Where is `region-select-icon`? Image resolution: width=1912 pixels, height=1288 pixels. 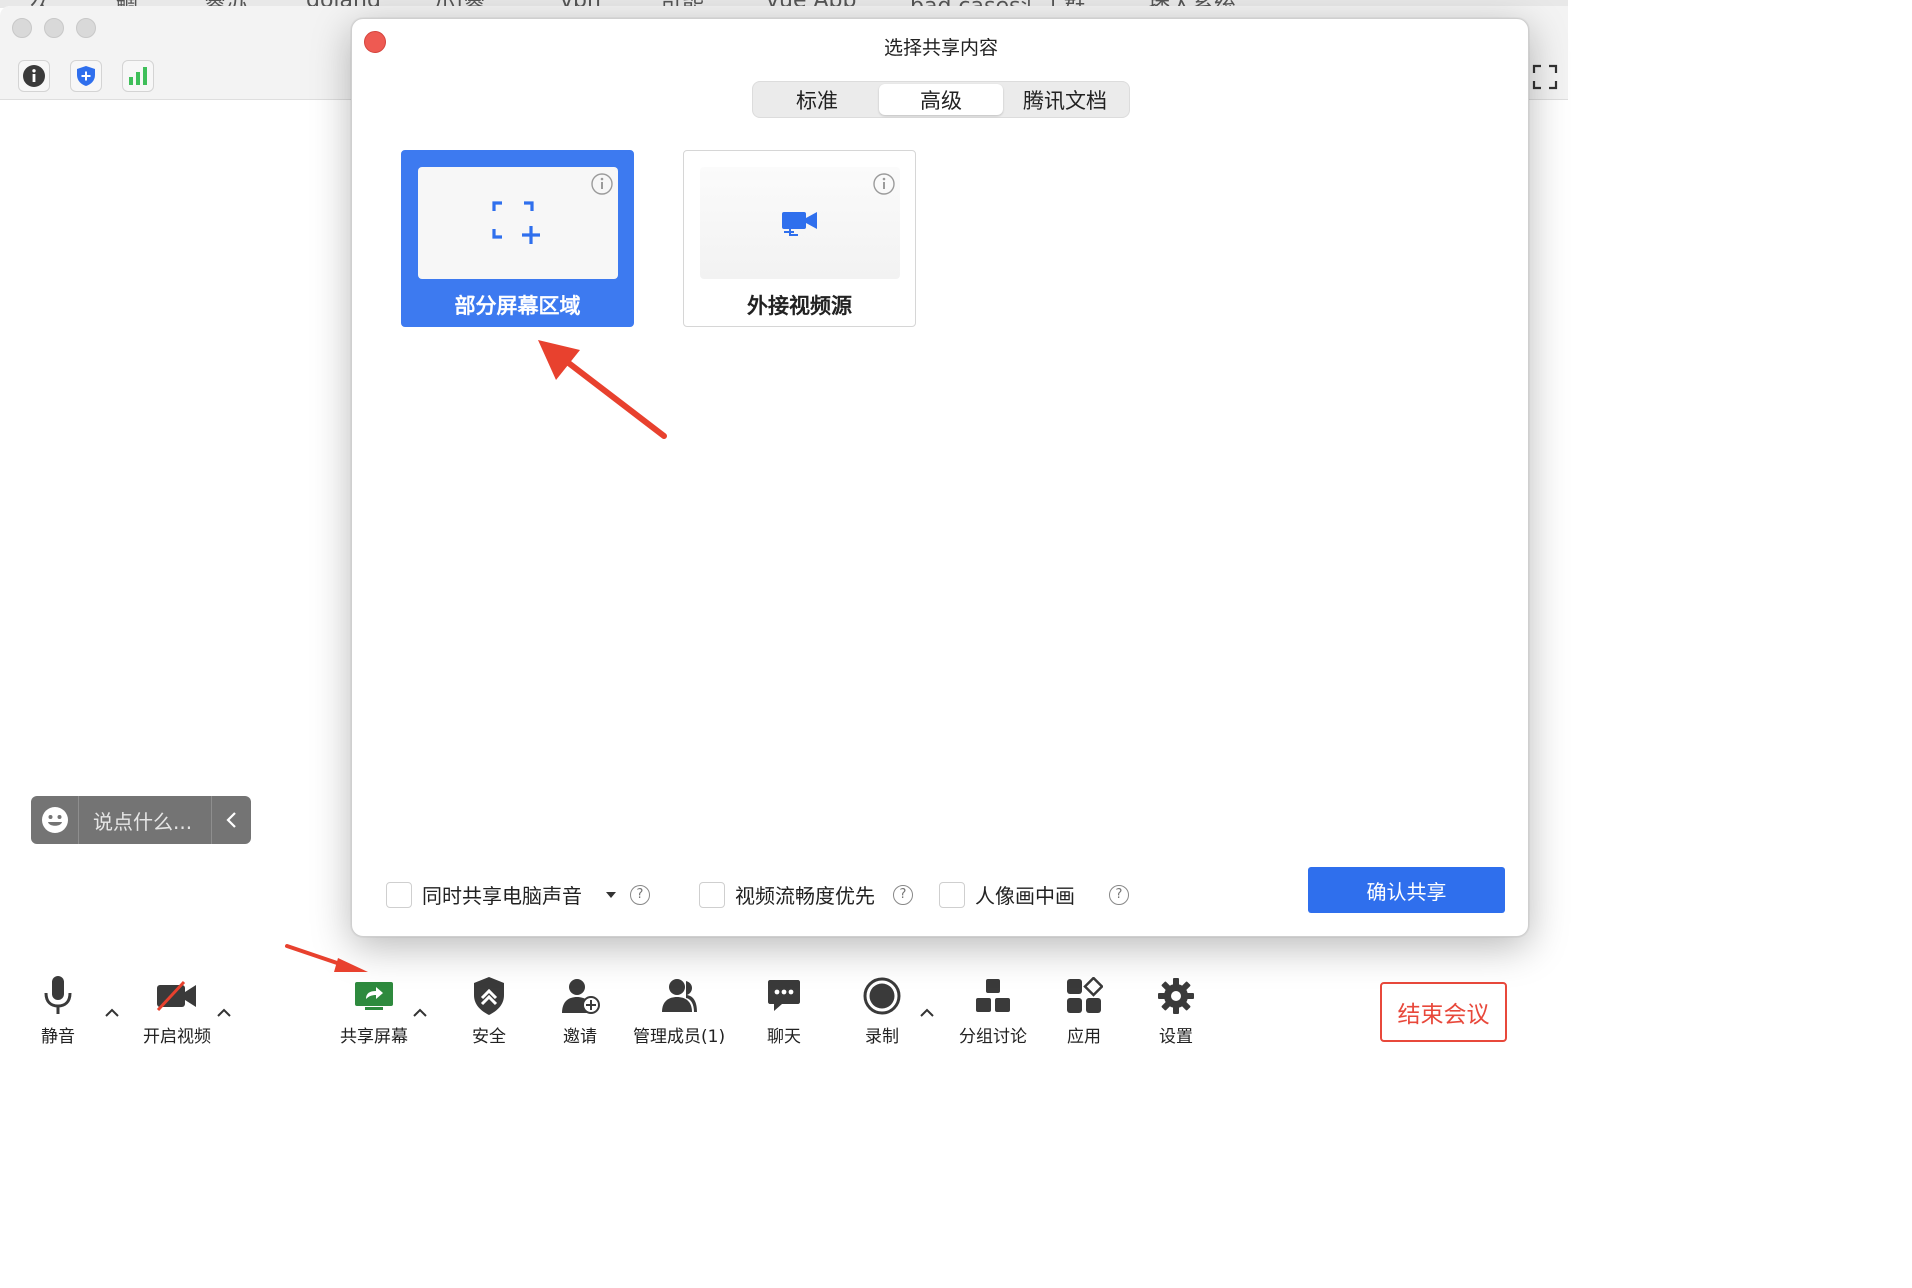
region-select-icon is located at coordinates (516, 222).